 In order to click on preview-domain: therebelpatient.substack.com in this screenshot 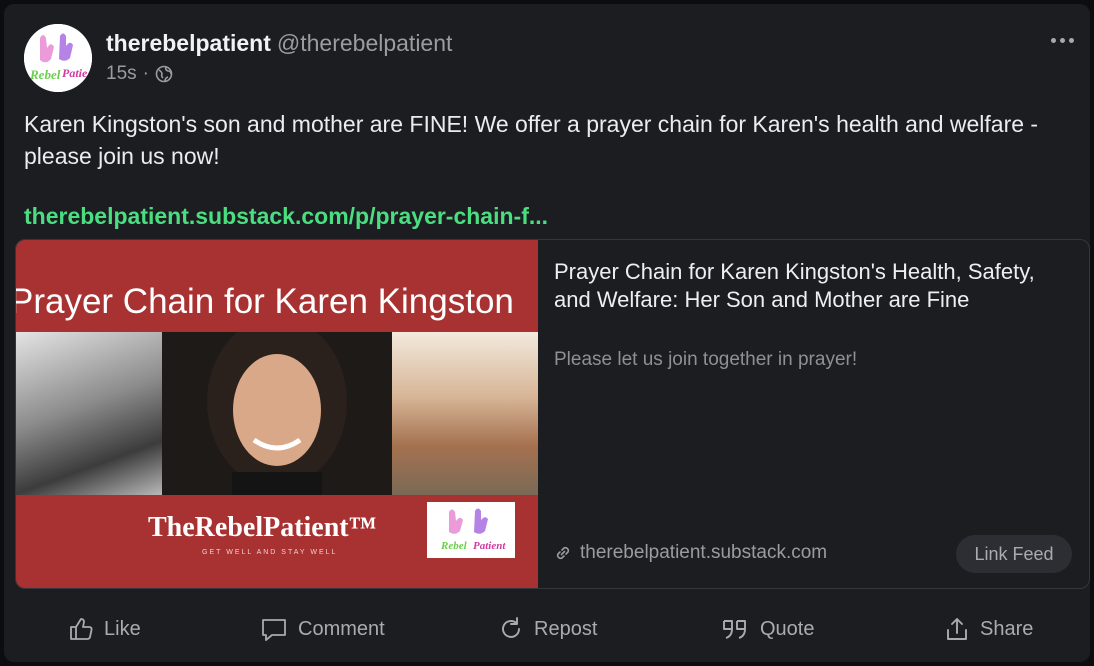, I will do `click(690, 553)`.